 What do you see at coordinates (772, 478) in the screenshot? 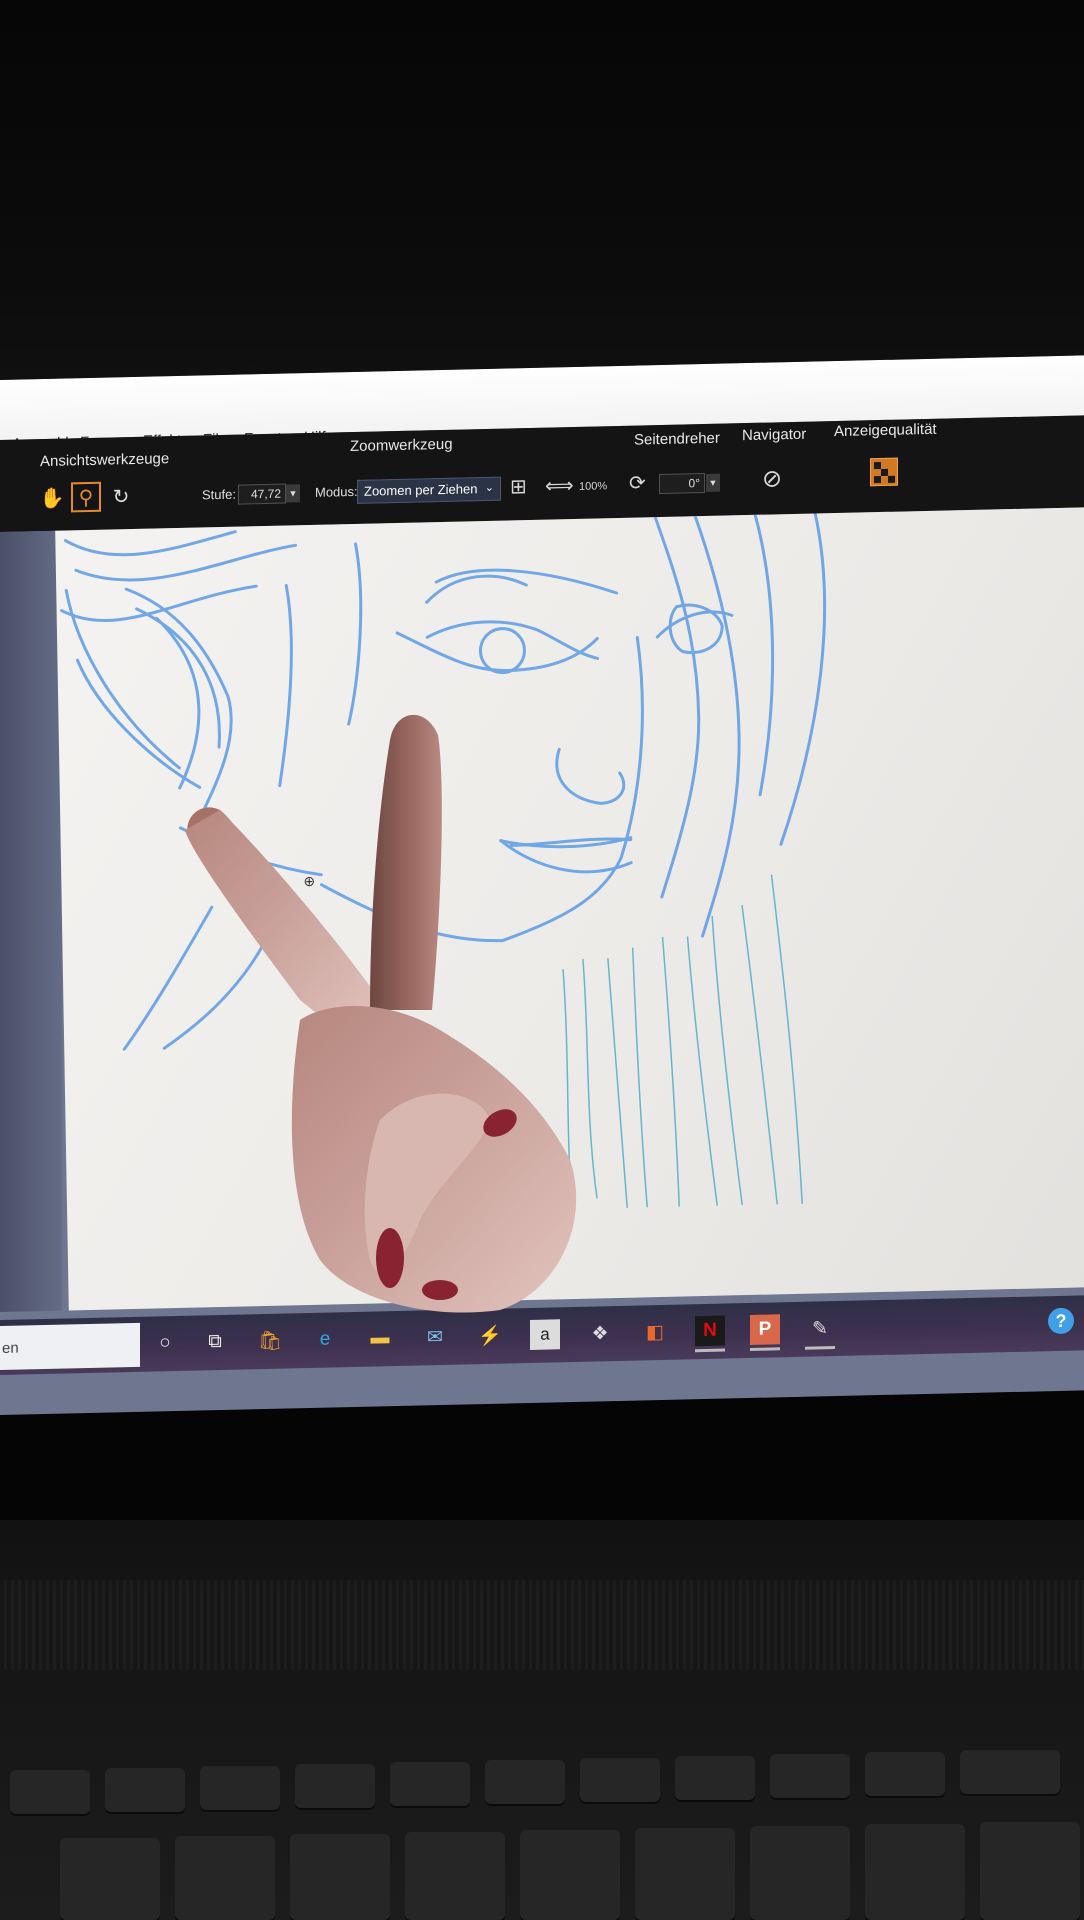
I see `compass-icon: ⊘` at bounding box center [772, 478].